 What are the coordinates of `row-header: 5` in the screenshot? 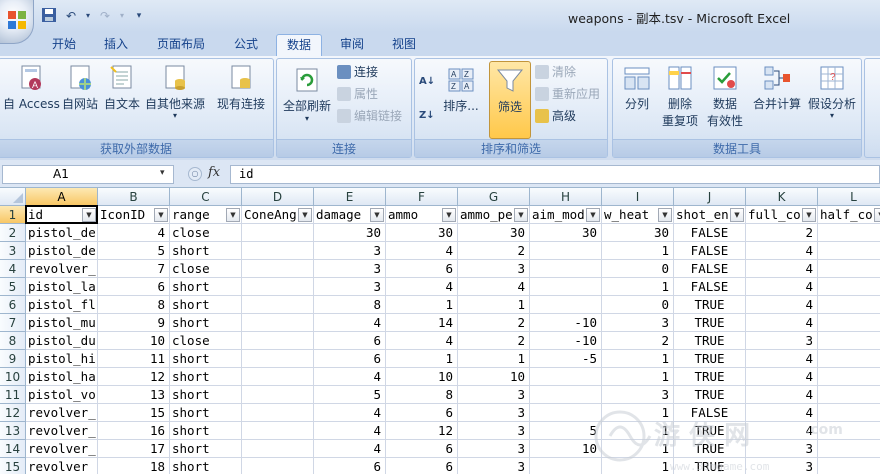 It's located at (13, 287).